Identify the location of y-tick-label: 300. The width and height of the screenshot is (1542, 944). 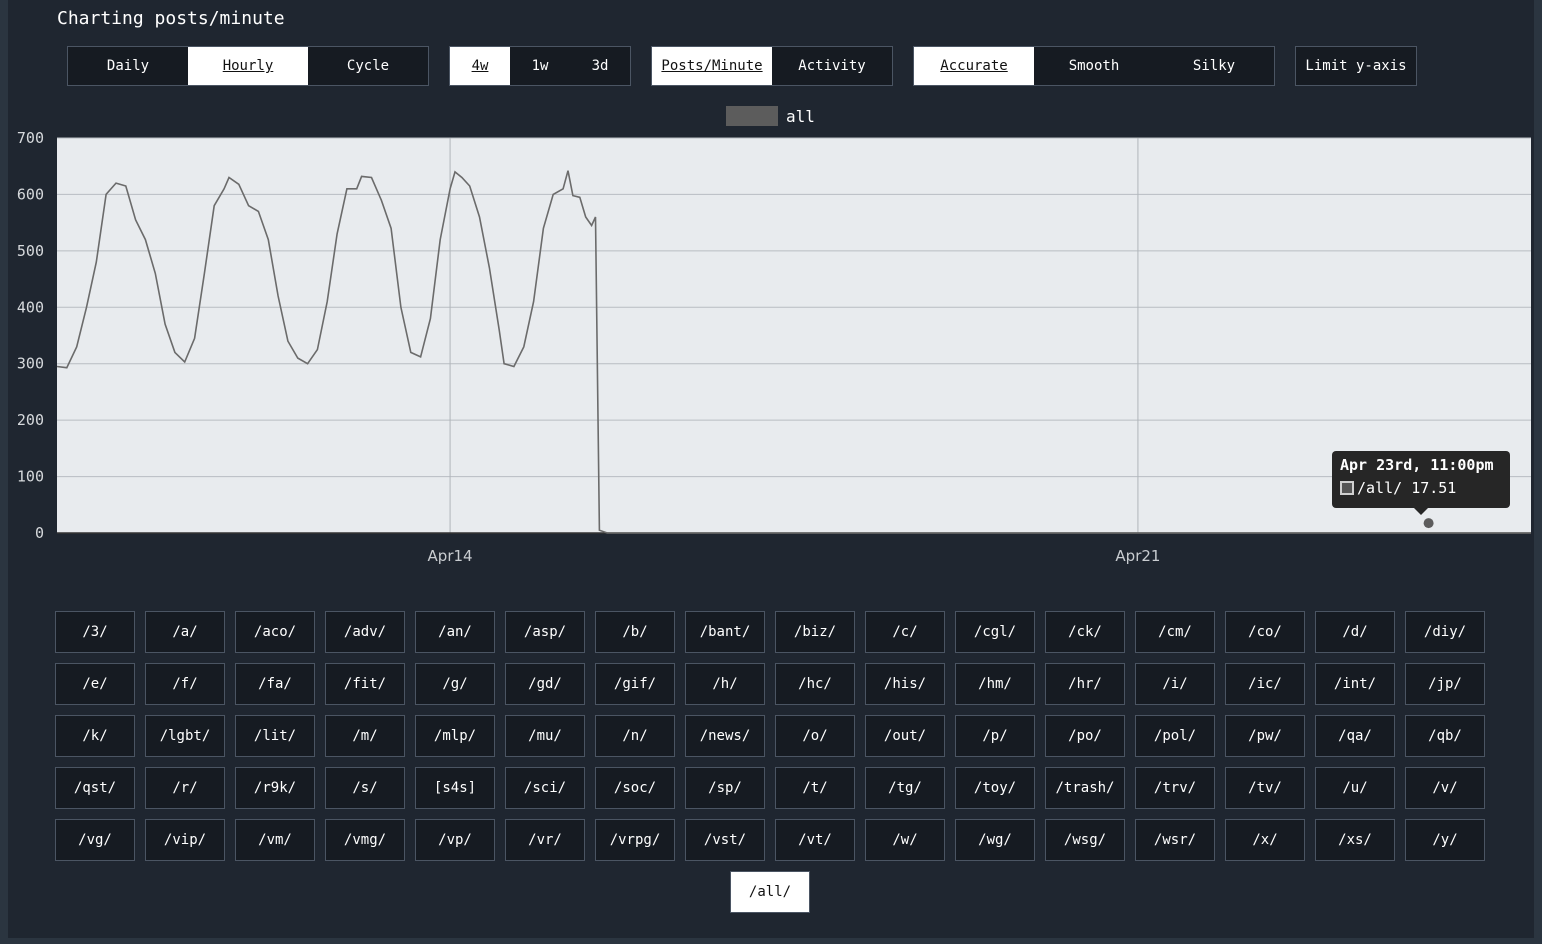
(30, 364).